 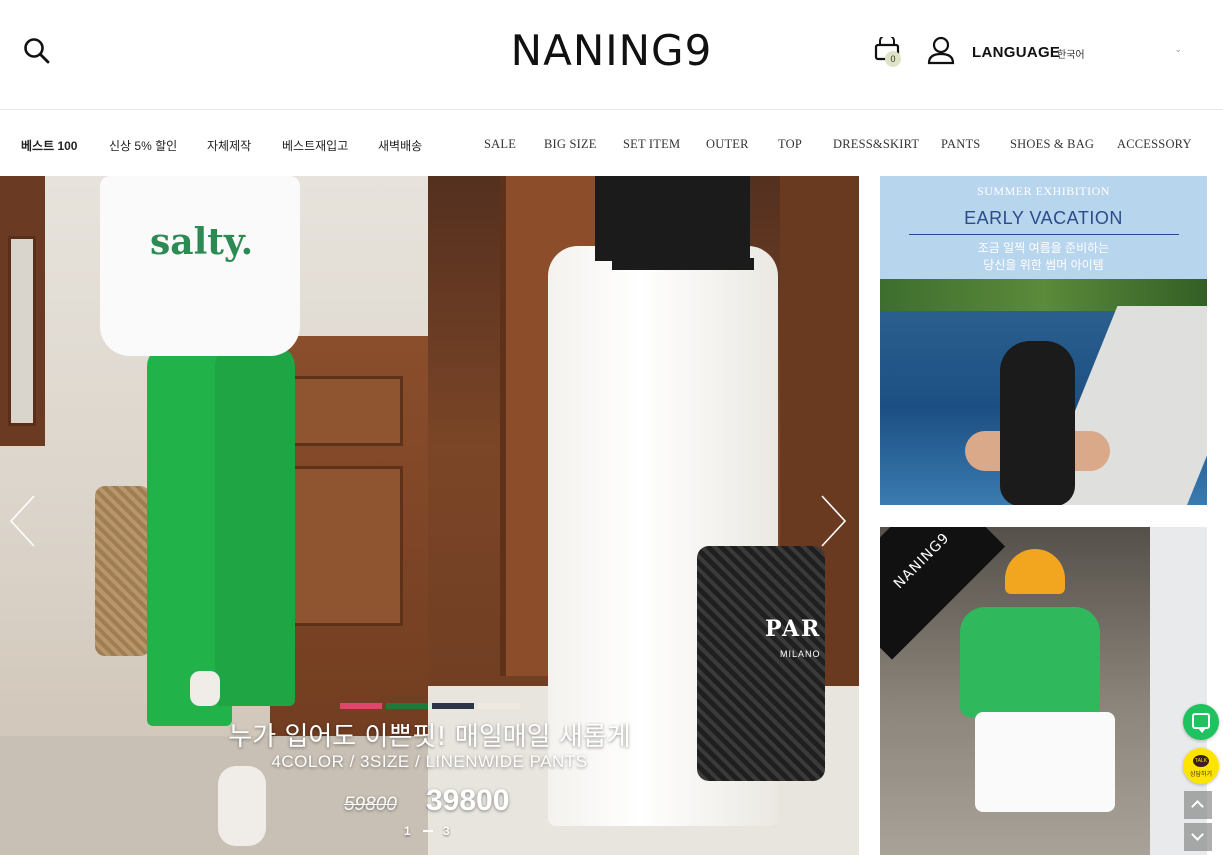 What do you see at coordinates (1201, 761) in the screenshot?
I see `kakao-bubble: TALK` at bounding box center [1201, 761].